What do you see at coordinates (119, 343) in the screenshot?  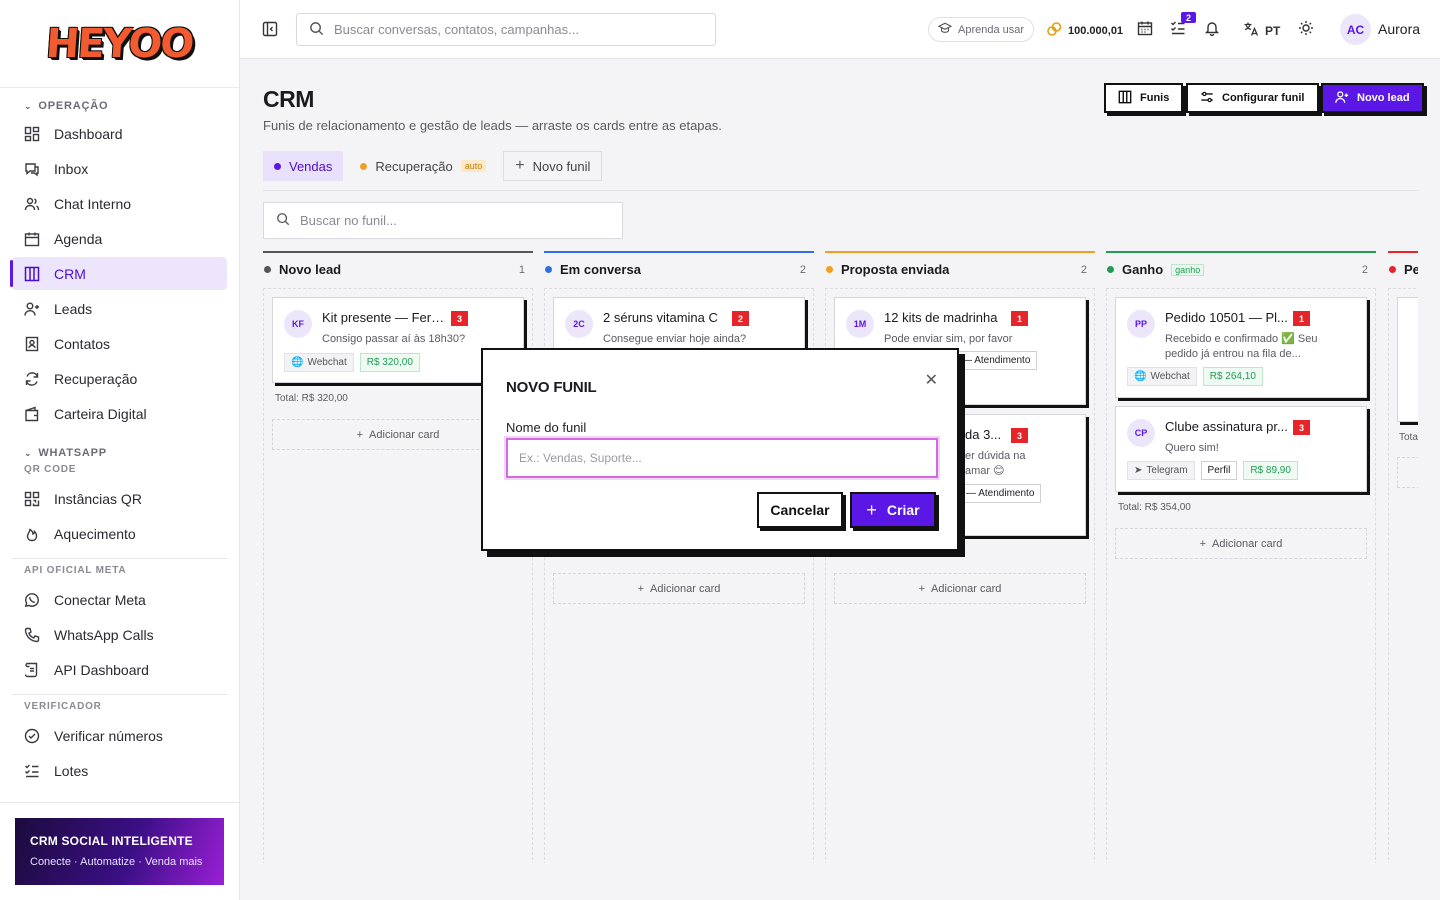 I see `sidebar-item-contatos: Contatos` at bounding box center [119, 343].